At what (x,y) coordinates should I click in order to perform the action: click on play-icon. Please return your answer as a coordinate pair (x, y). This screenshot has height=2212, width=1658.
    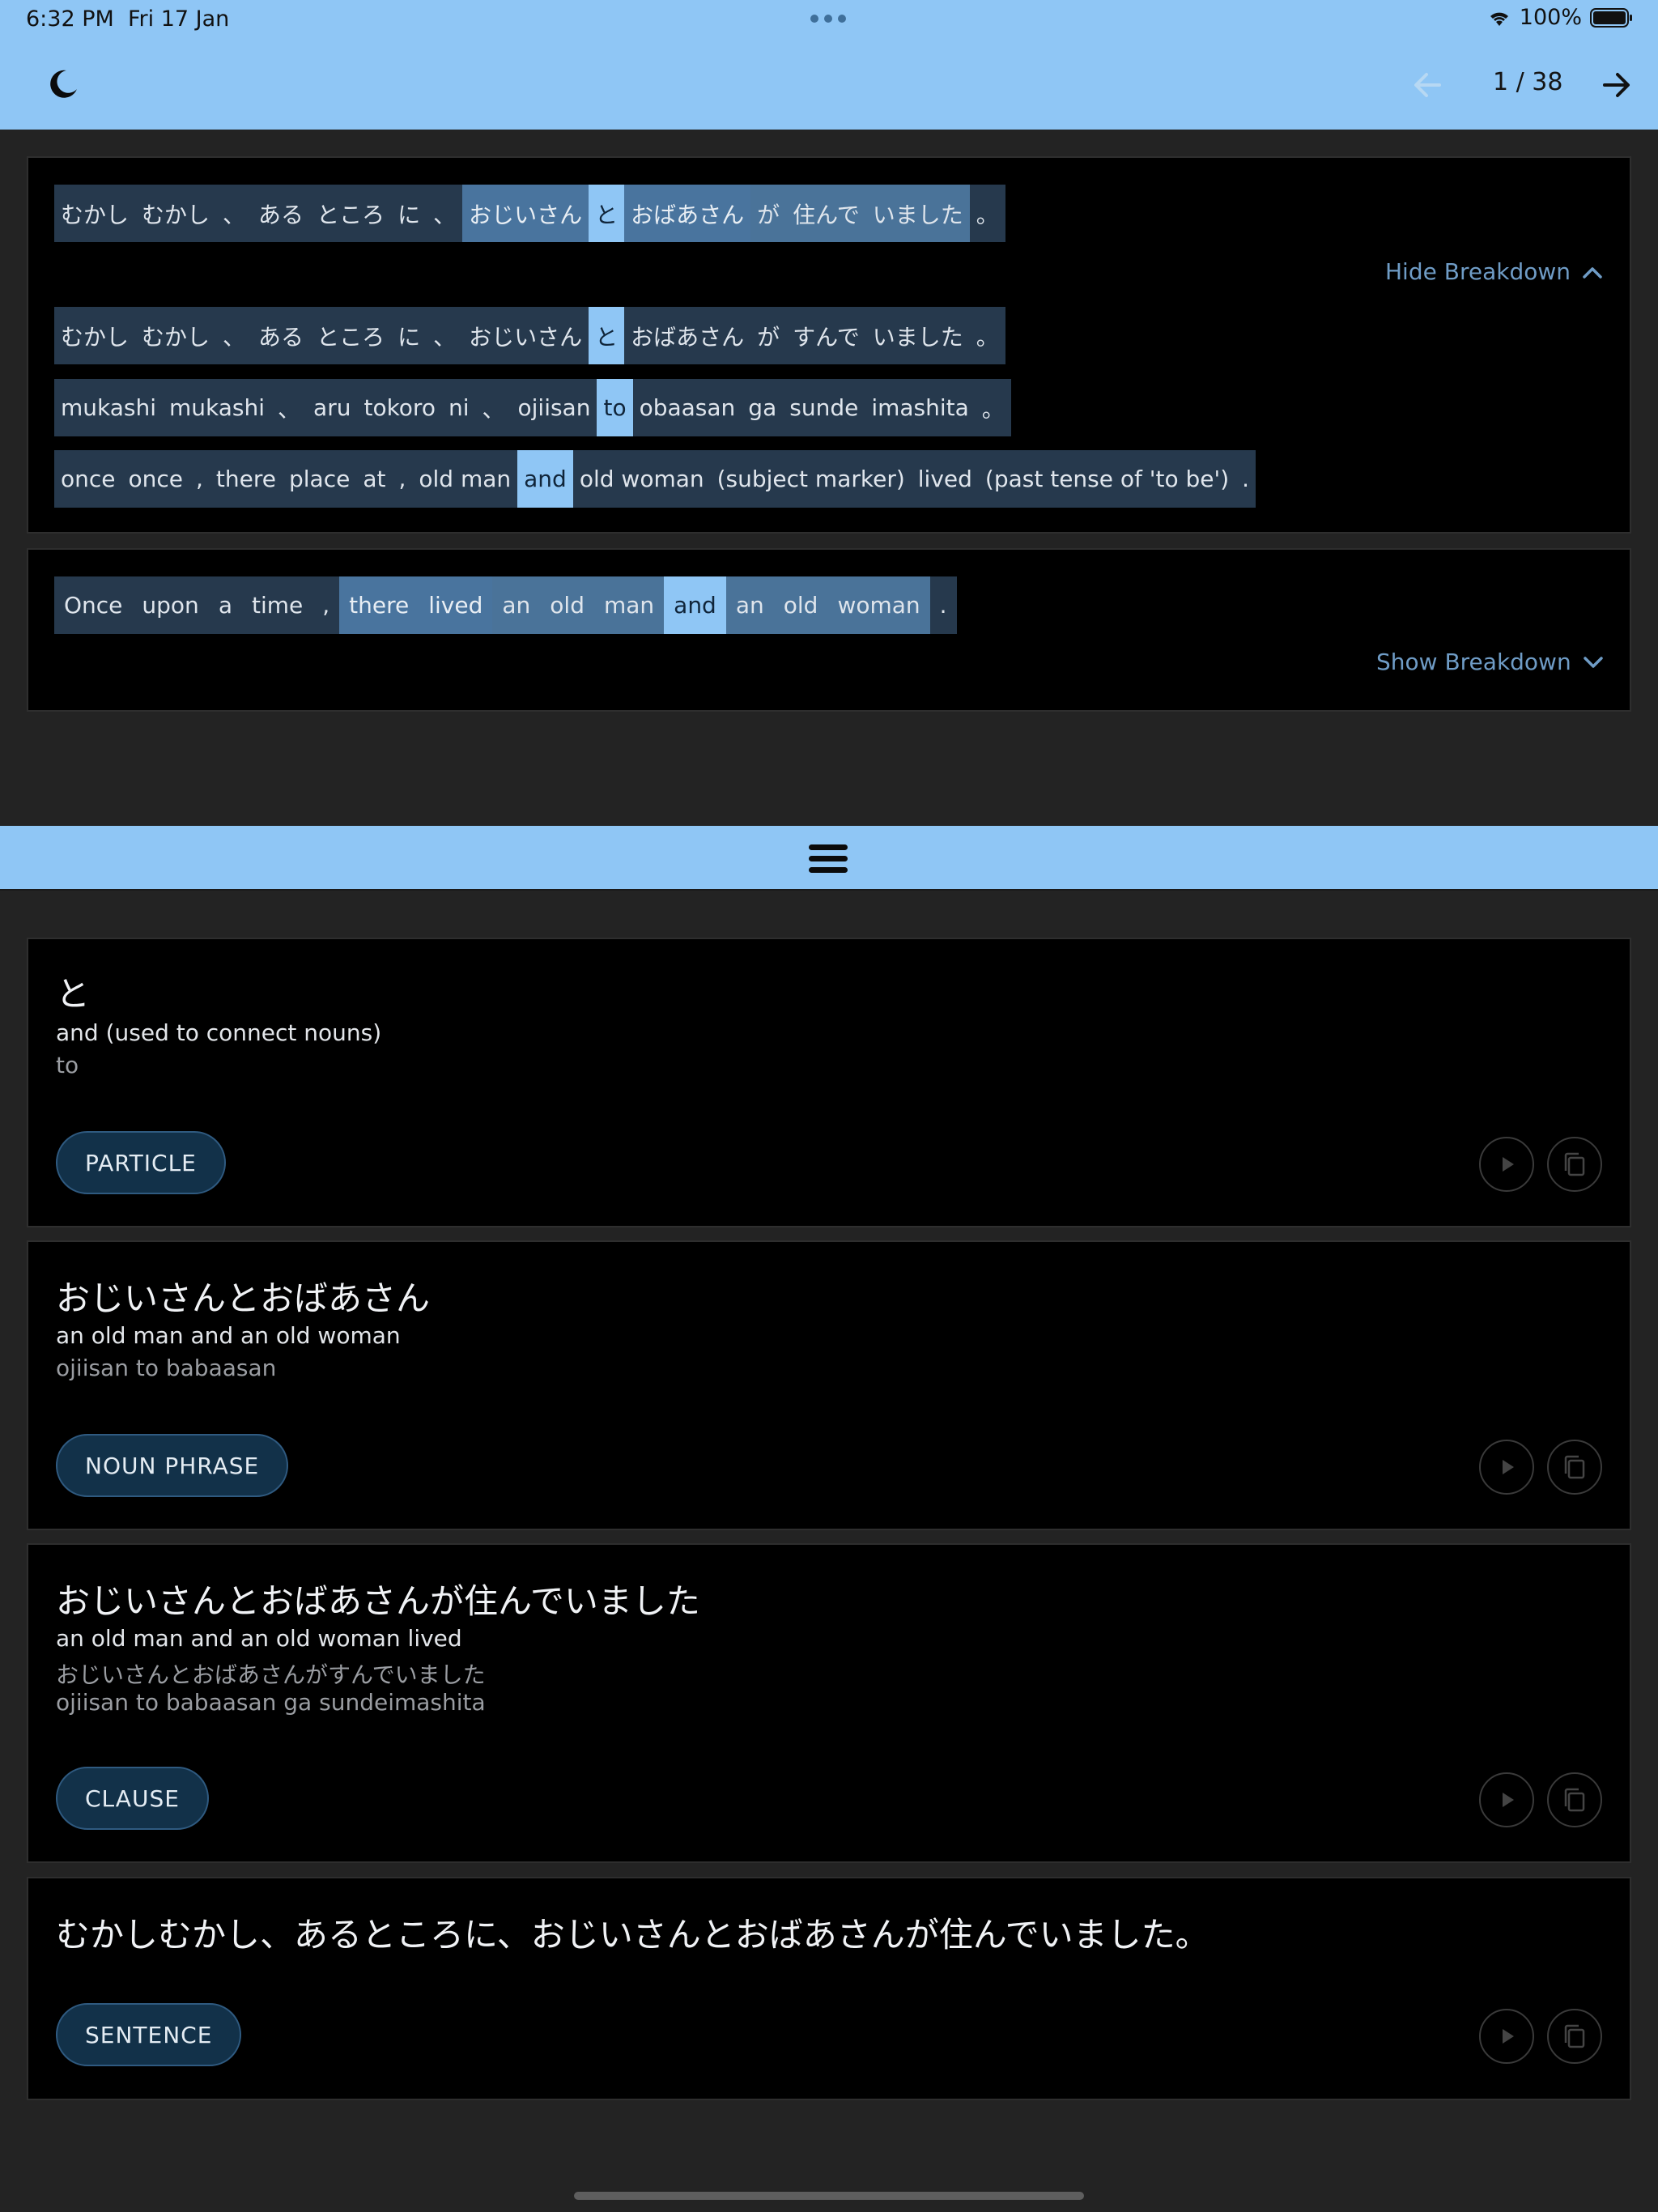
    Looking at the image, I should click on (1508, 1164).